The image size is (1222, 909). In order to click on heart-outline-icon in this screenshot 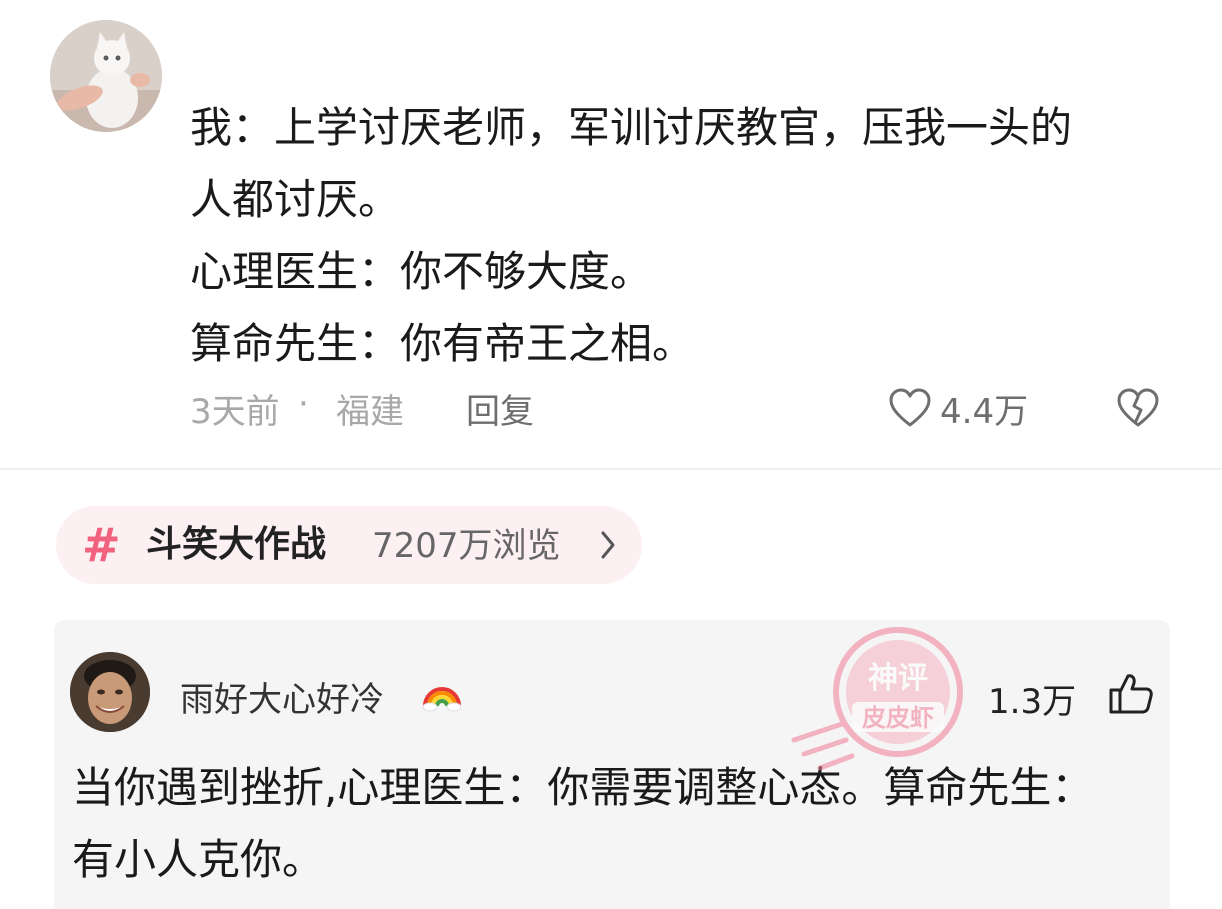, I will do `click(910, 407)`.